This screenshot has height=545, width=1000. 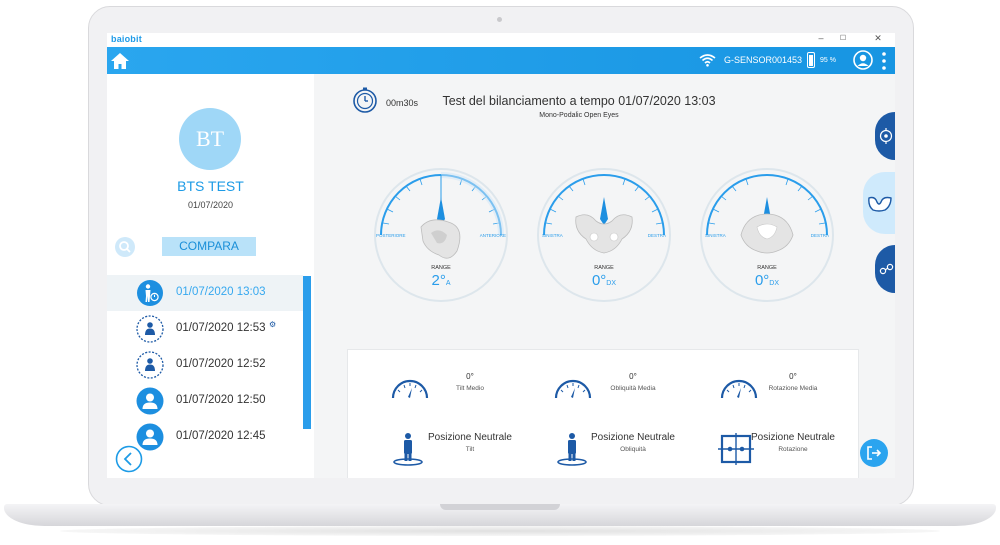 I want to click on history-item: 01/07/2020 13:03, so click(x=205, y=293).